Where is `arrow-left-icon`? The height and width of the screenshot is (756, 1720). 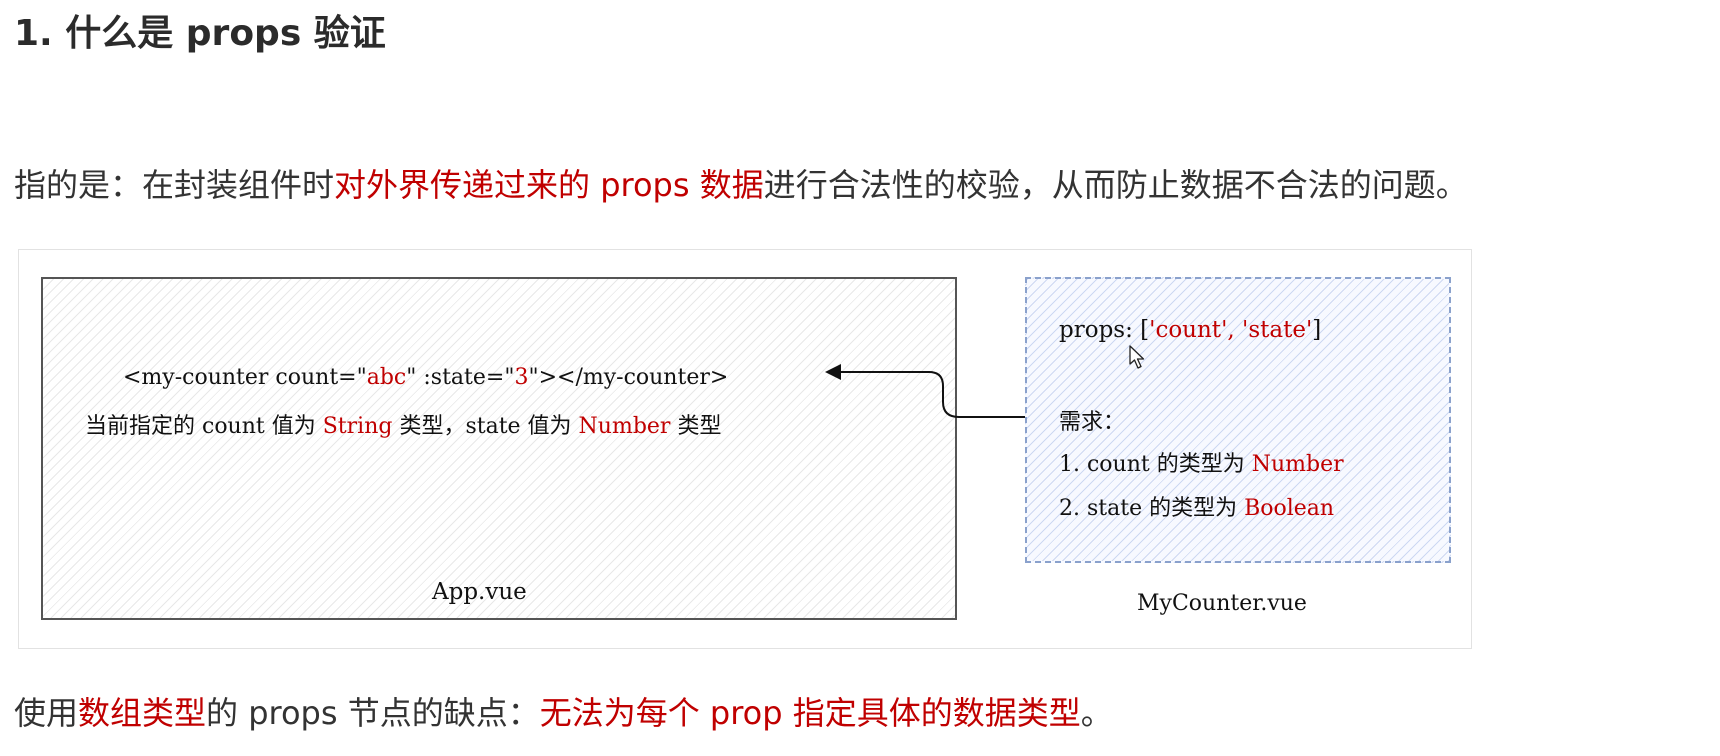
arrow-left-icon is located at coordinates (925, 391).